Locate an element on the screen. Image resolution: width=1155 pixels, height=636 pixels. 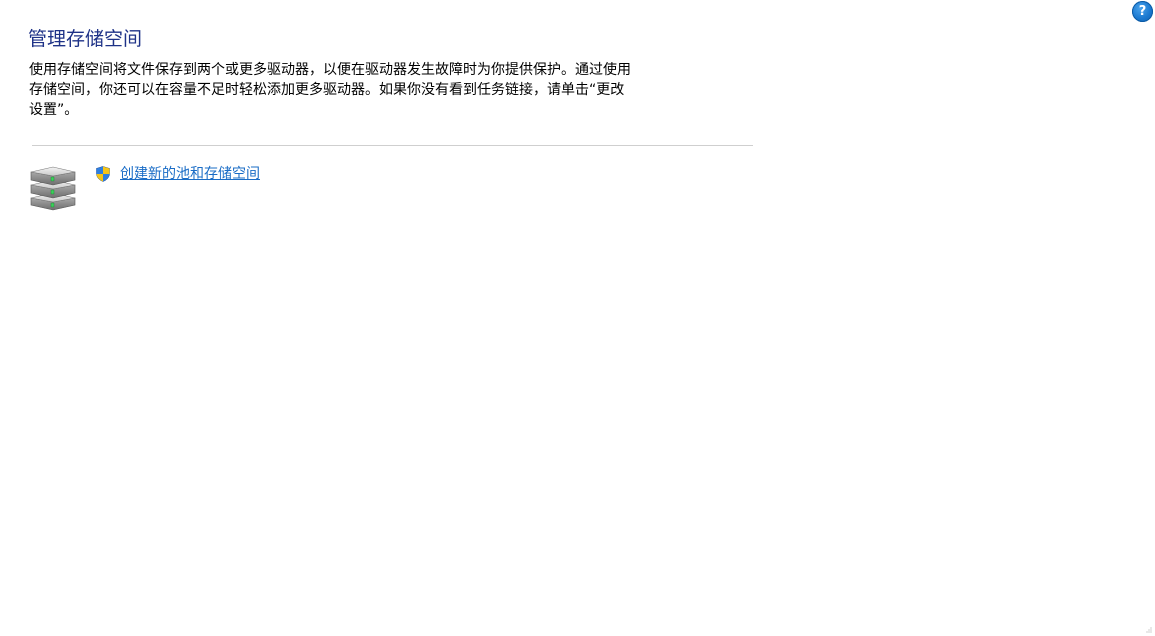
create-pool-link: 创建新的池和存储空间 is located at coordinates (190, 174).